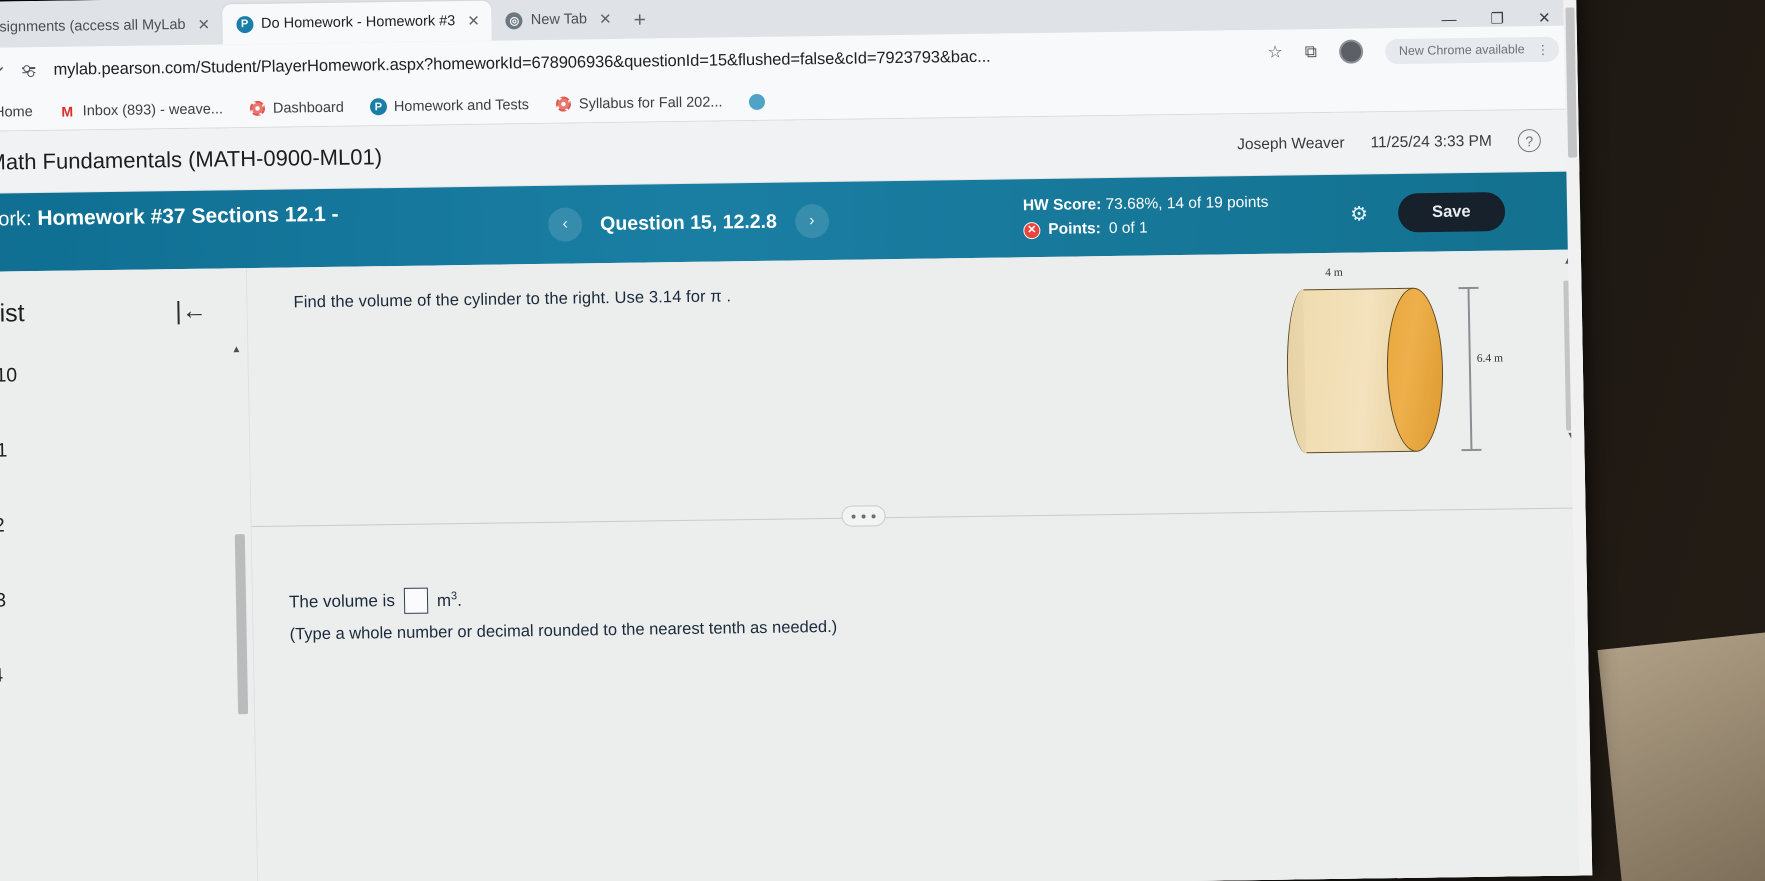 This screenshot has height=881, width=1765. What do you see at coordinates (191, 311) in the screenshot?
I see `collapse-sidebar-icon: |←` at bounding box center [191, 311].